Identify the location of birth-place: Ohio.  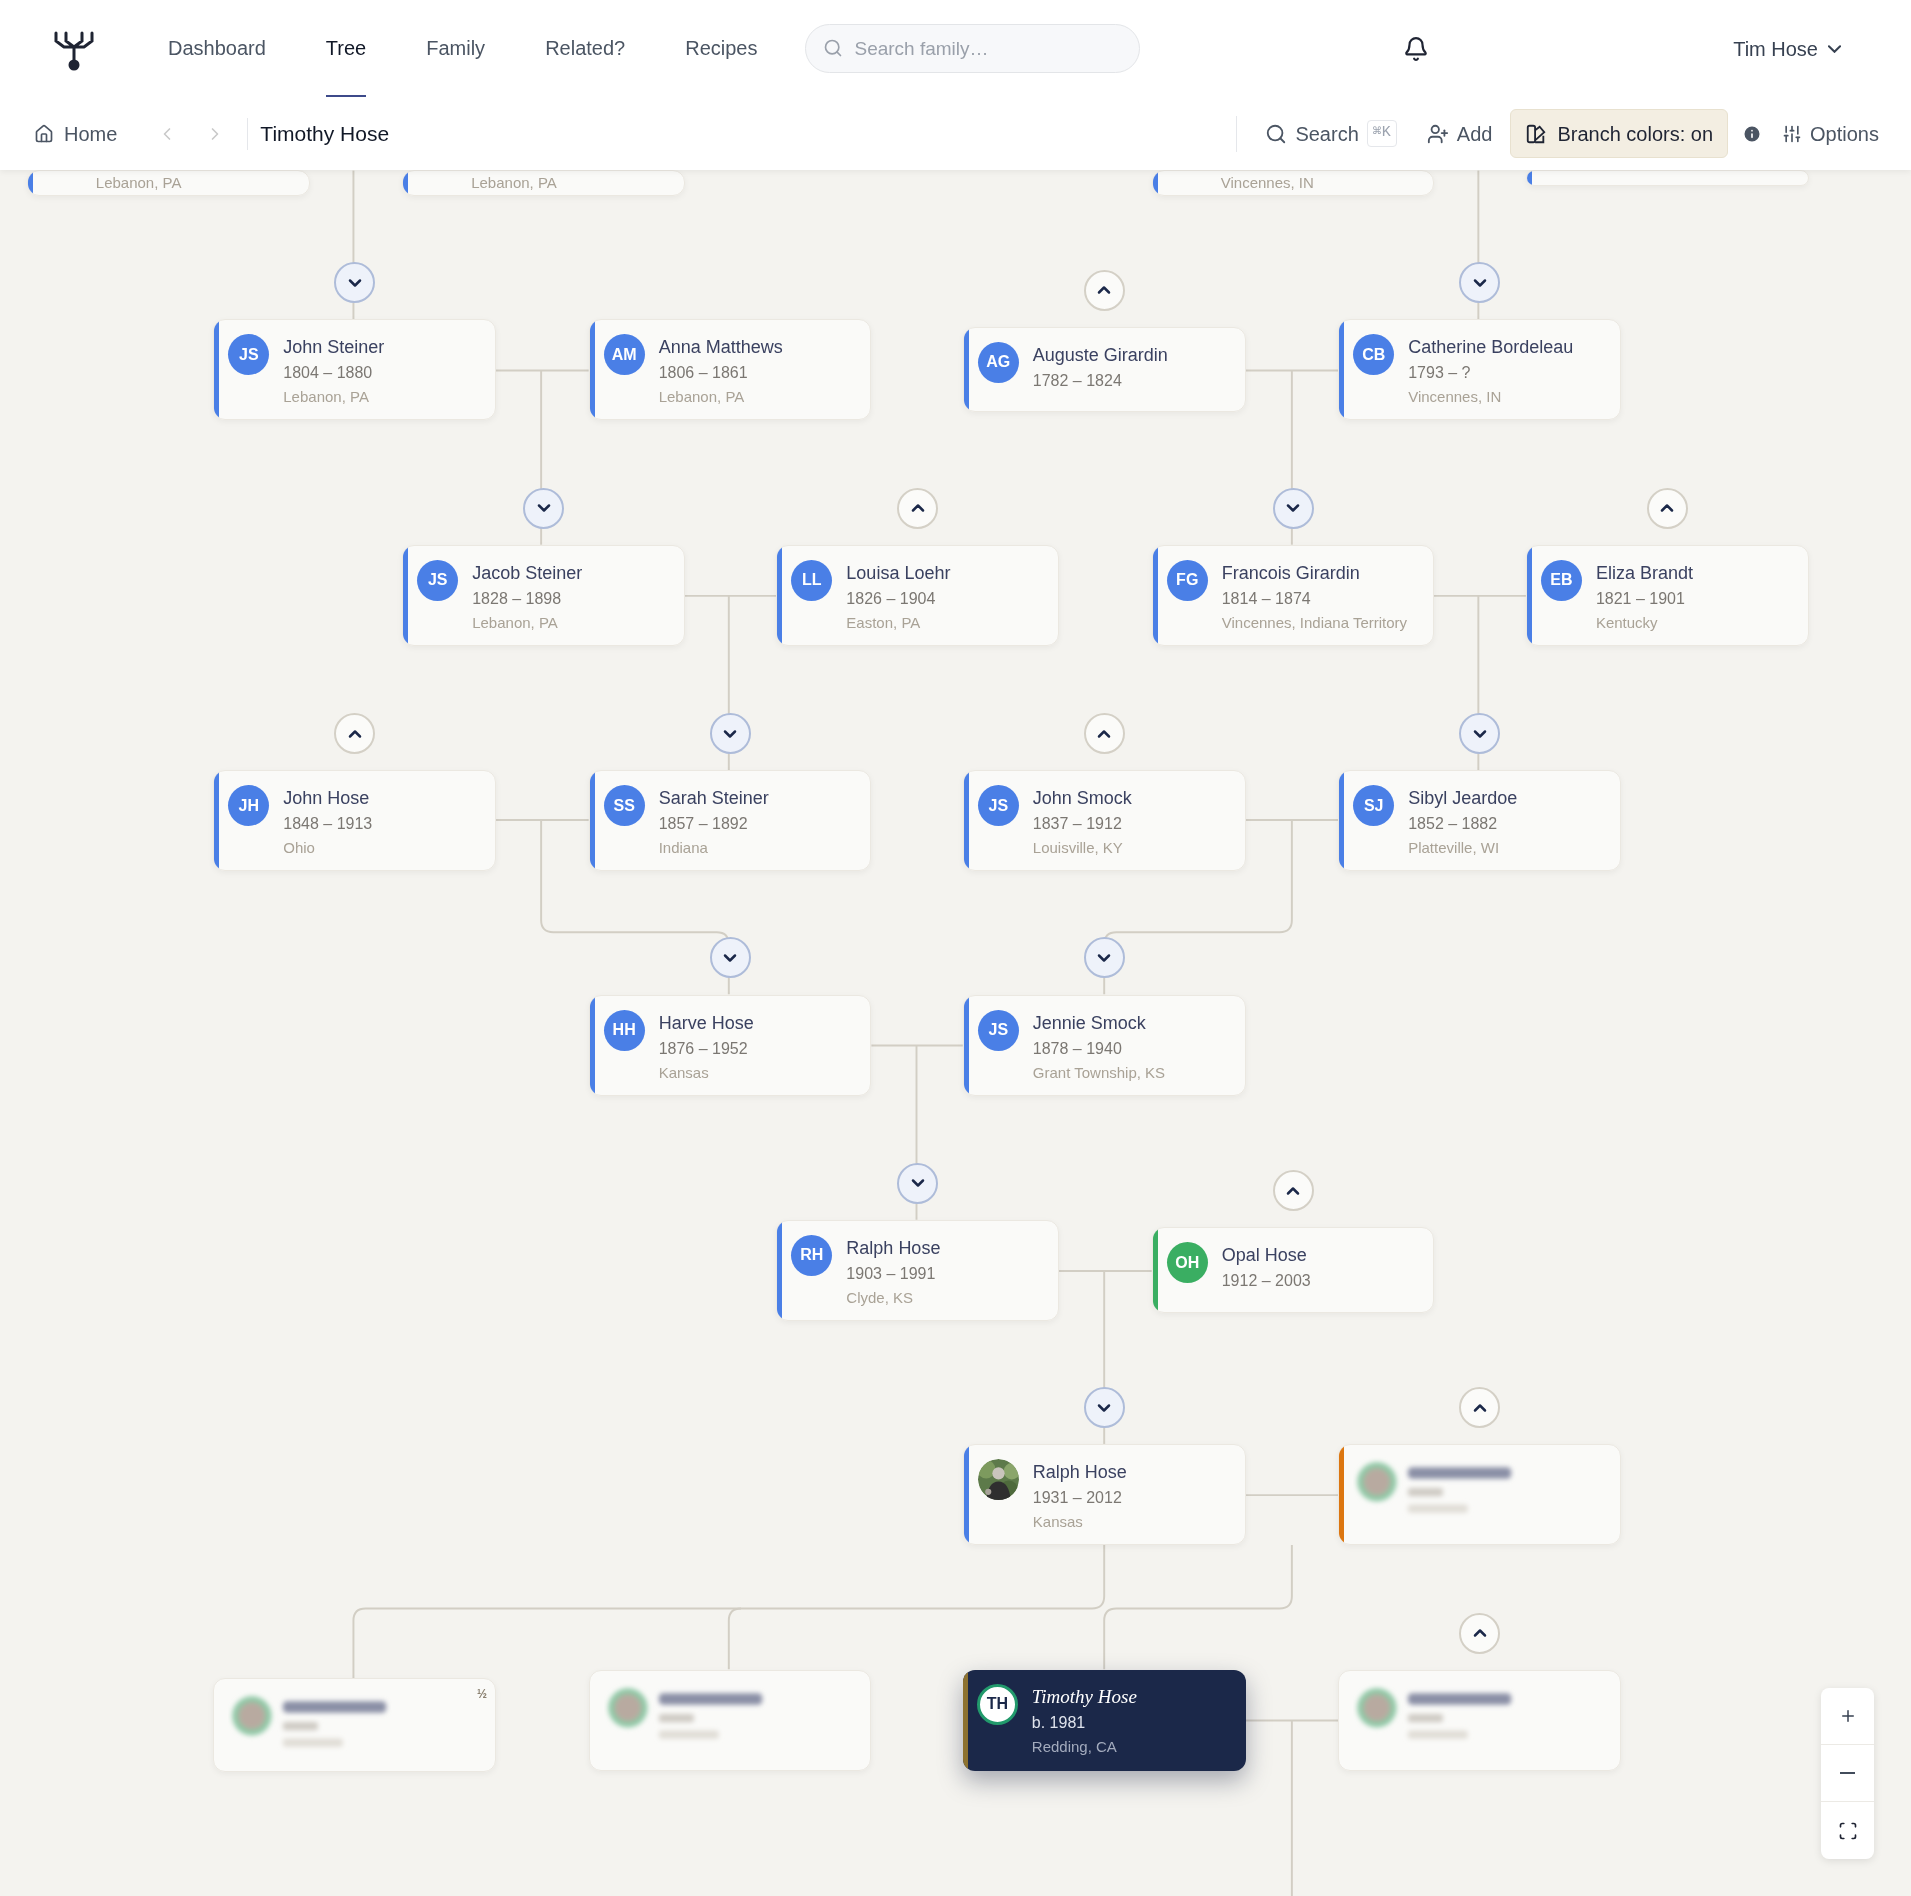
(299, 848).